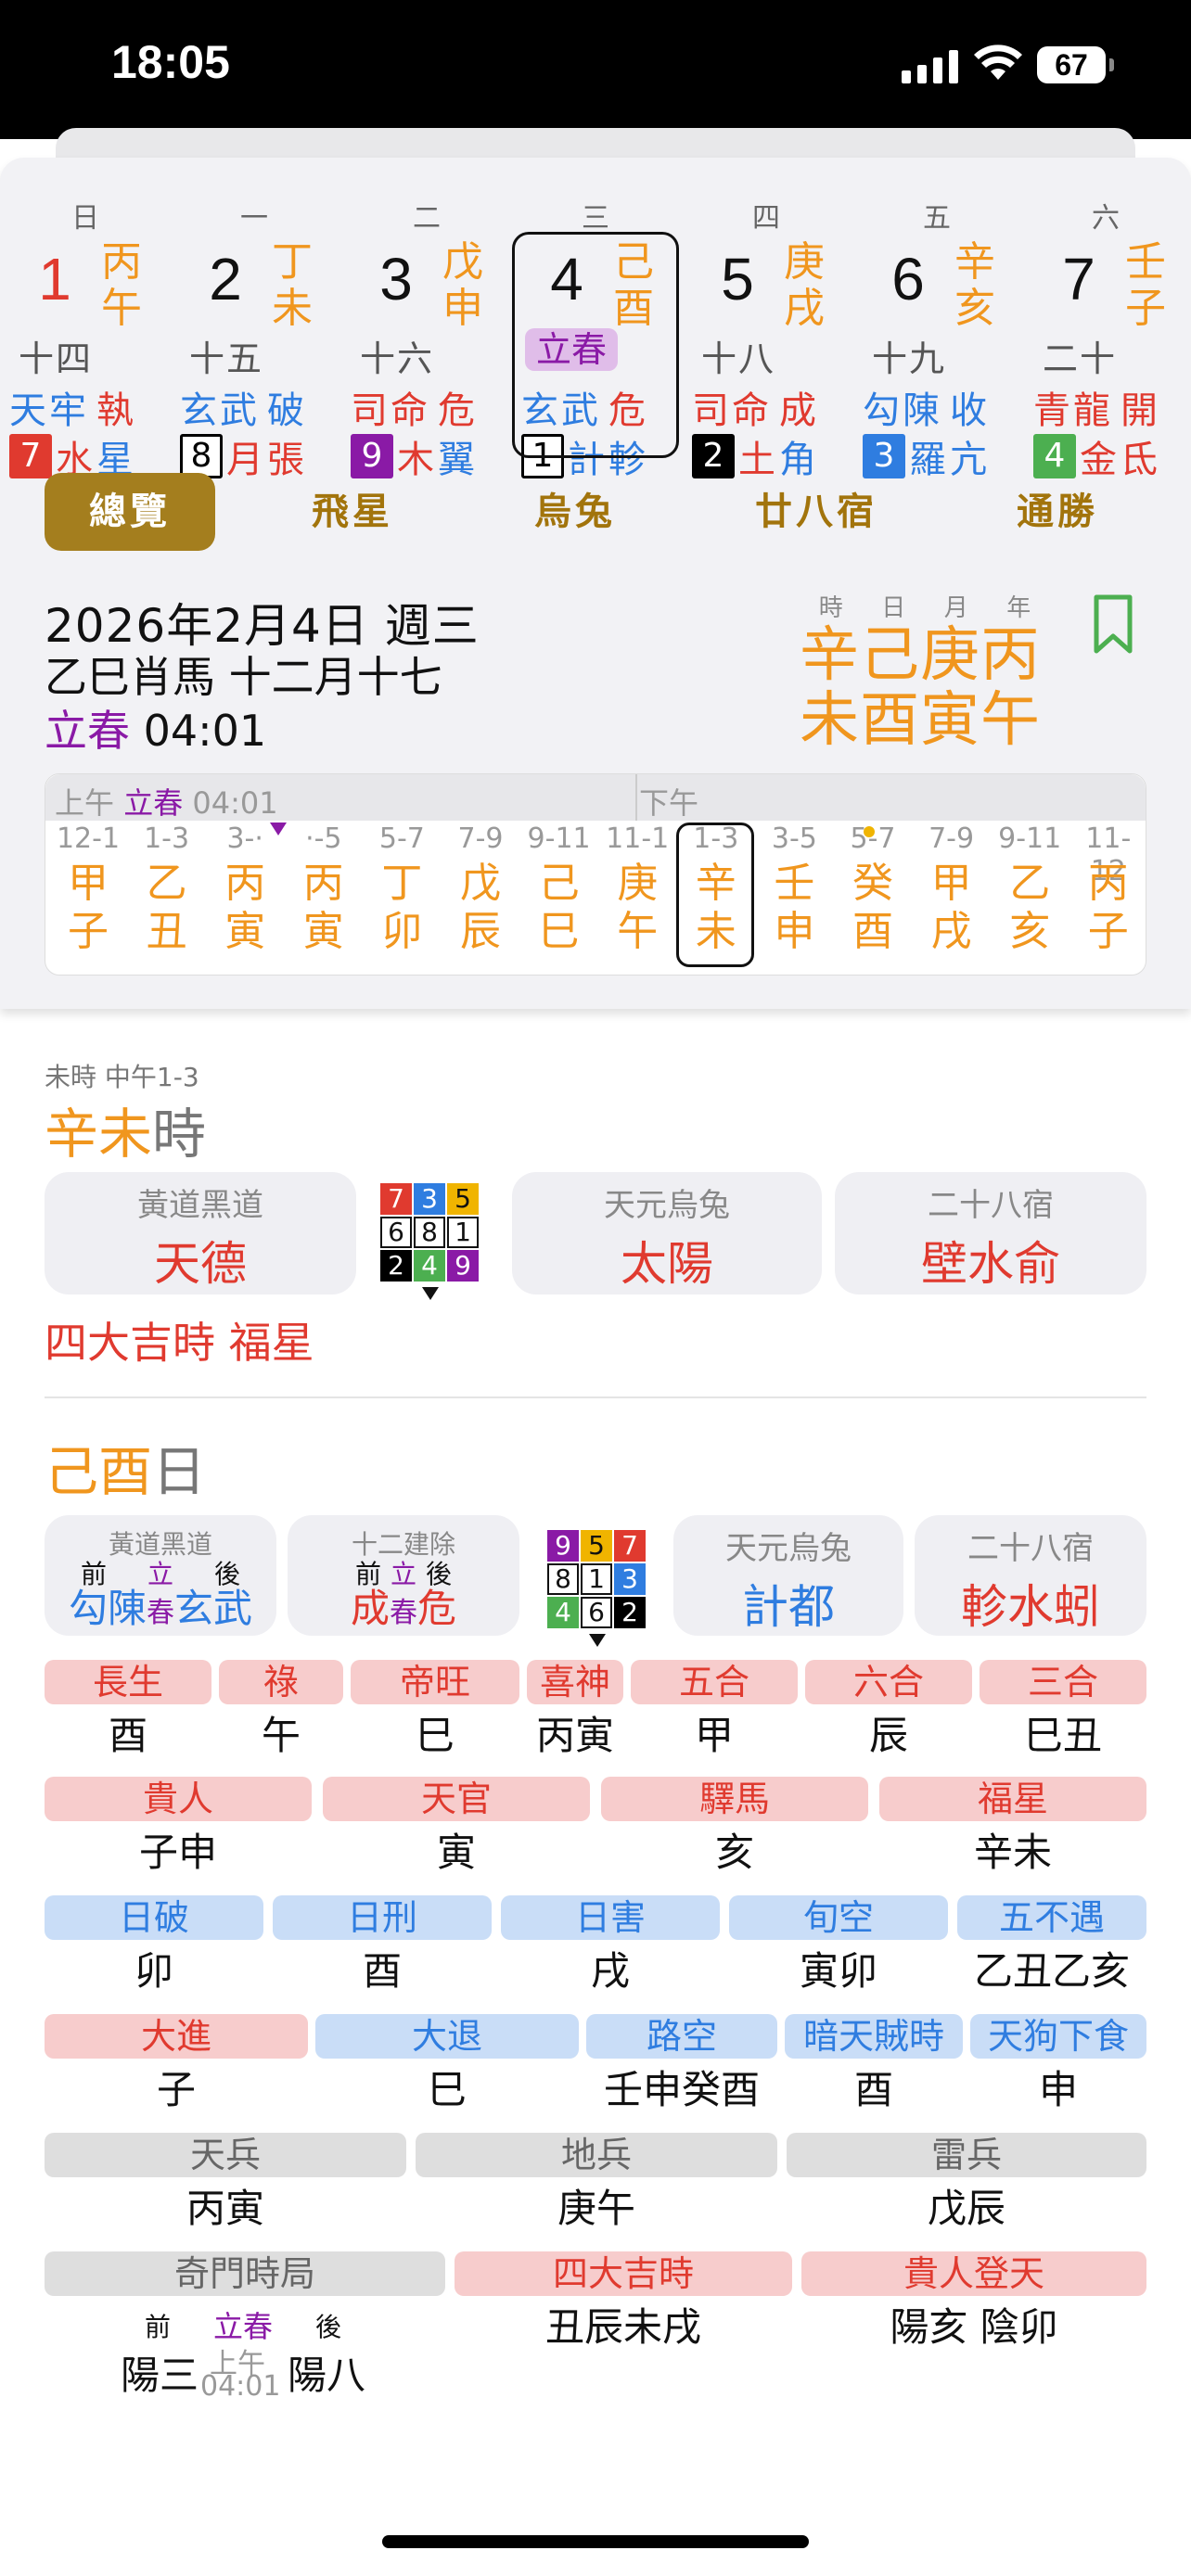 This screenshot has height=2576, width=1191. Describe the element at coordinates (990, 1233) in the screenshot. I see `mansion-card: 二十八宿 壁水俞` at that location.